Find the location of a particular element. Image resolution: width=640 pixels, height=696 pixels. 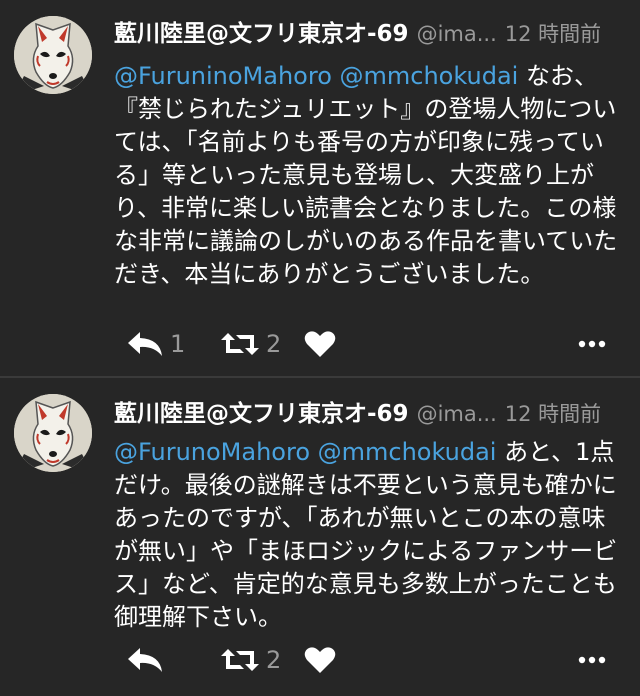

mention-links: @FuruninoMahoro @mmchokudai is located at coordinates (316, 76).